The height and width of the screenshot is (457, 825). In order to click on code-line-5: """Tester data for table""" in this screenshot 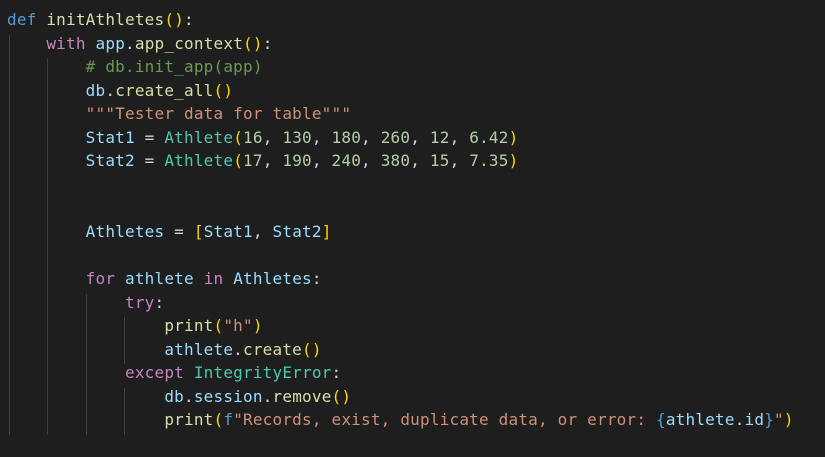, I will do `click(179, 114)`.